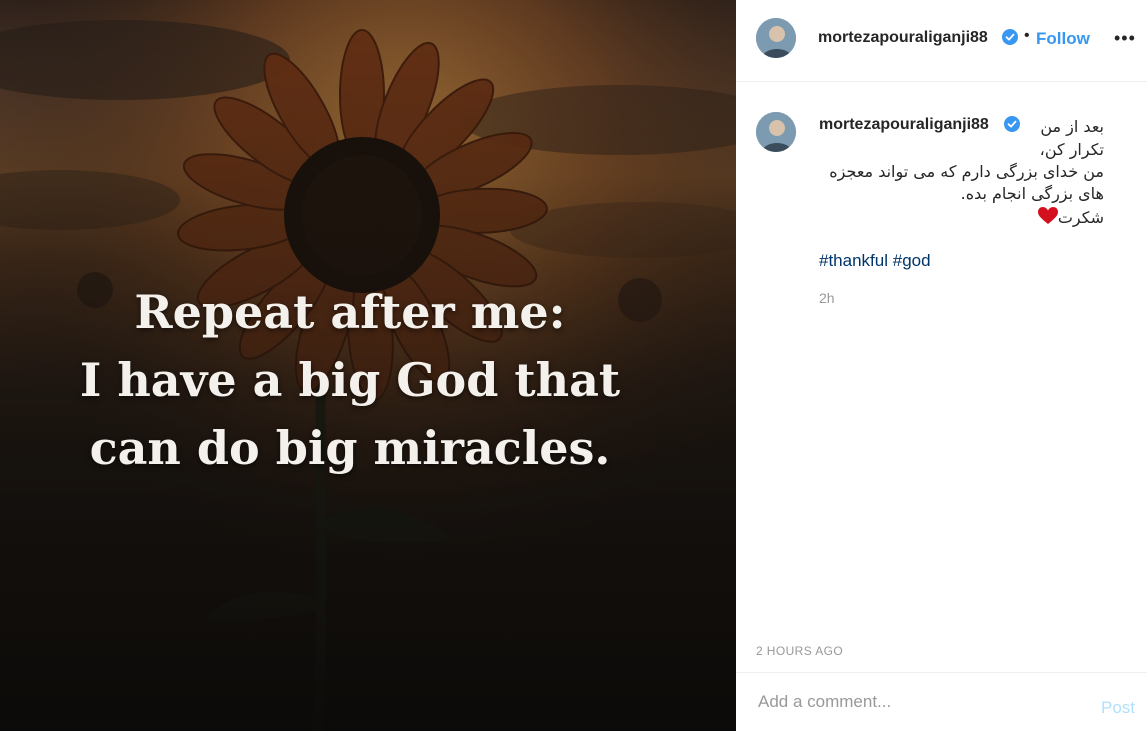  Describe the element at coordinates (853, 260) in the screenshot. I see `hashtag-link: #thankful` at that location.